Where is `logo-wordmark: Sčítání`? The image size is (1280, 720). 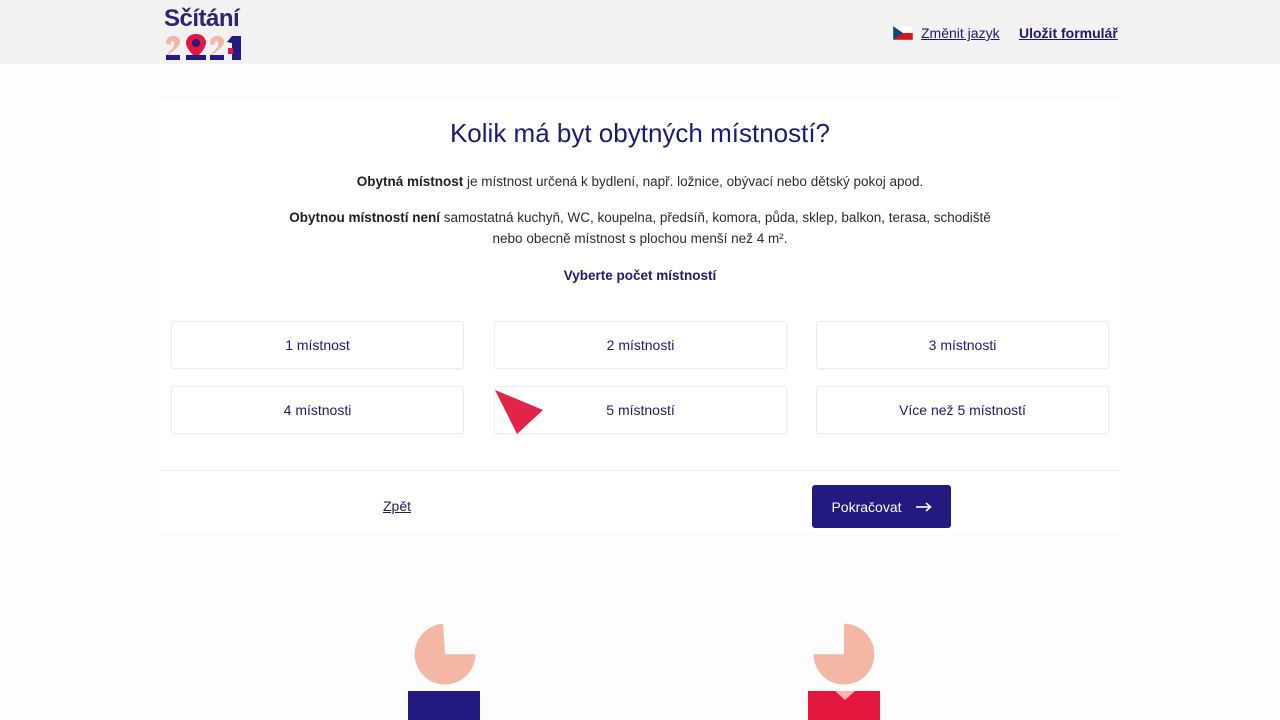 logo-wordmark: Sčítání is located at coordinates (202, 18).